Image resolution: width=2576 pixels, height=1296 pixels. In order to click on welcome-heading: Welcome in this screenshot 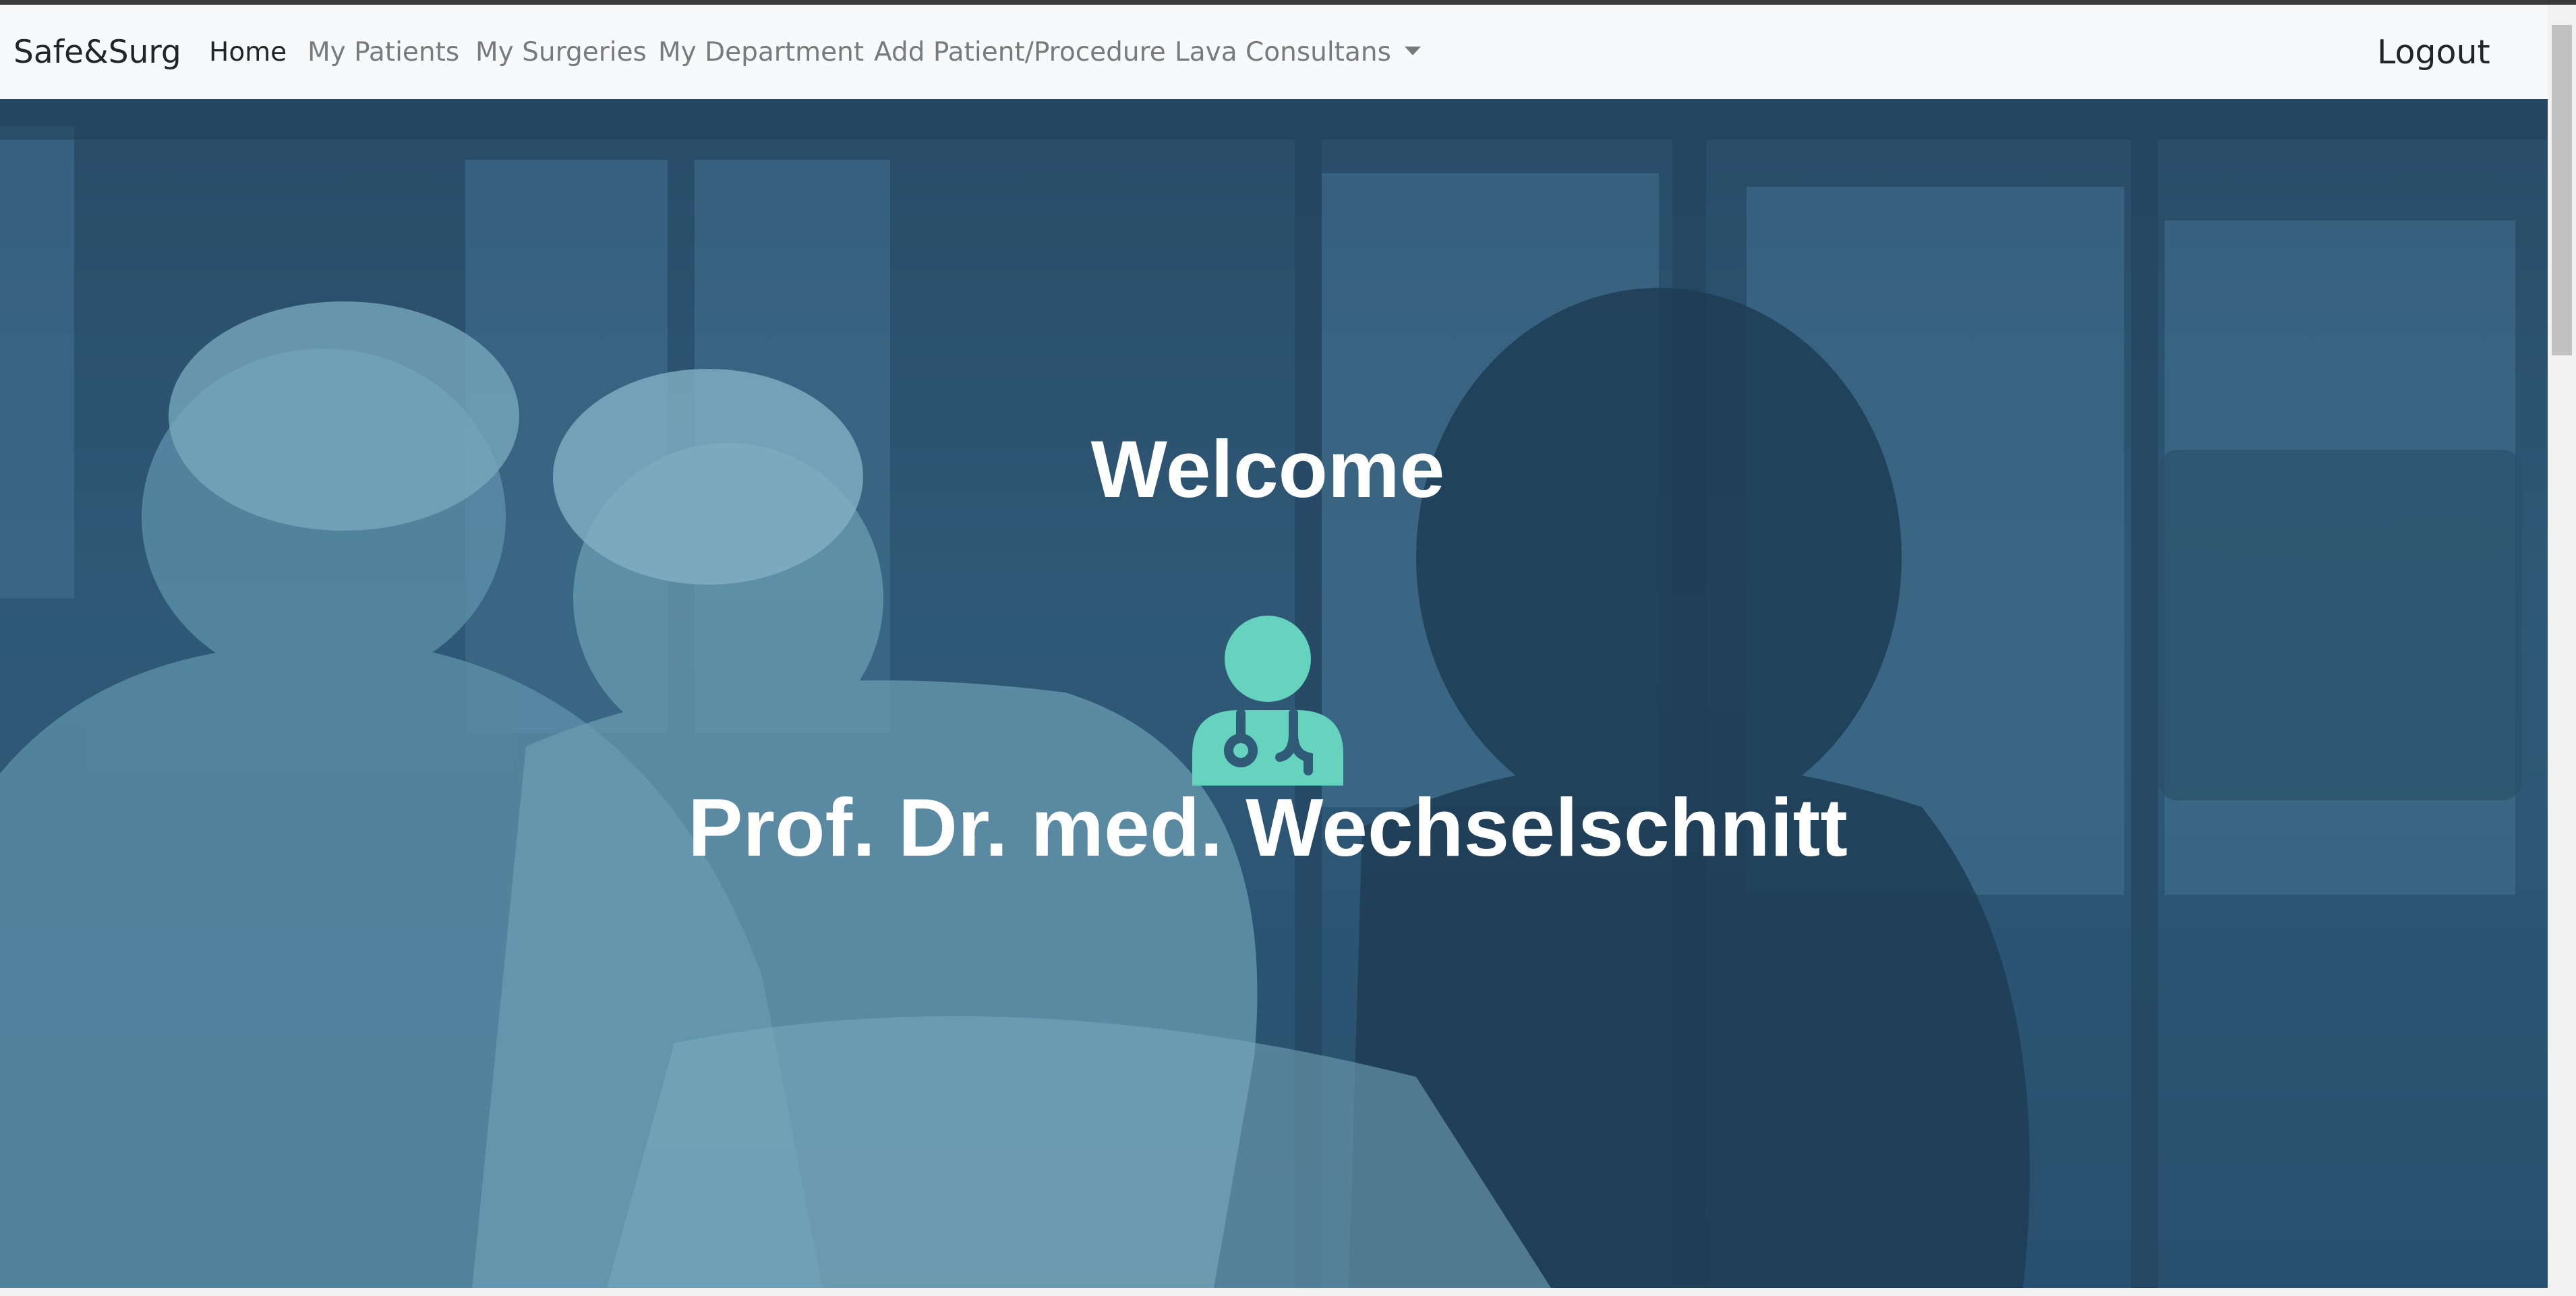, I will do `click(1268, 469)`.